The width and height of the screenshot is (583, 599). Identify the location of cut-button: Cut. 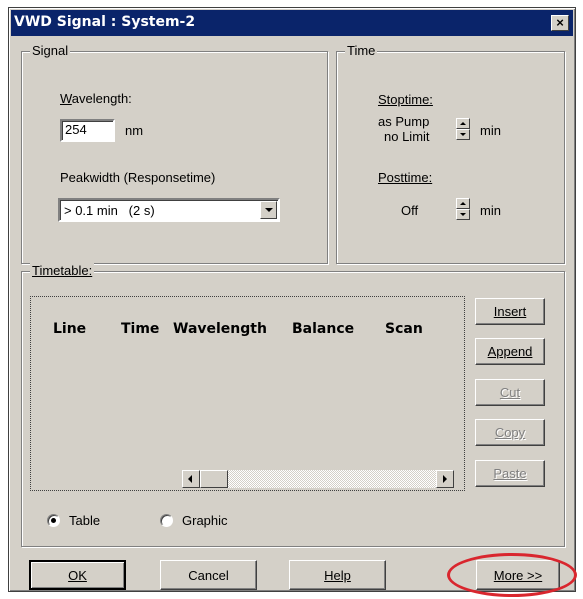
(510, 392).